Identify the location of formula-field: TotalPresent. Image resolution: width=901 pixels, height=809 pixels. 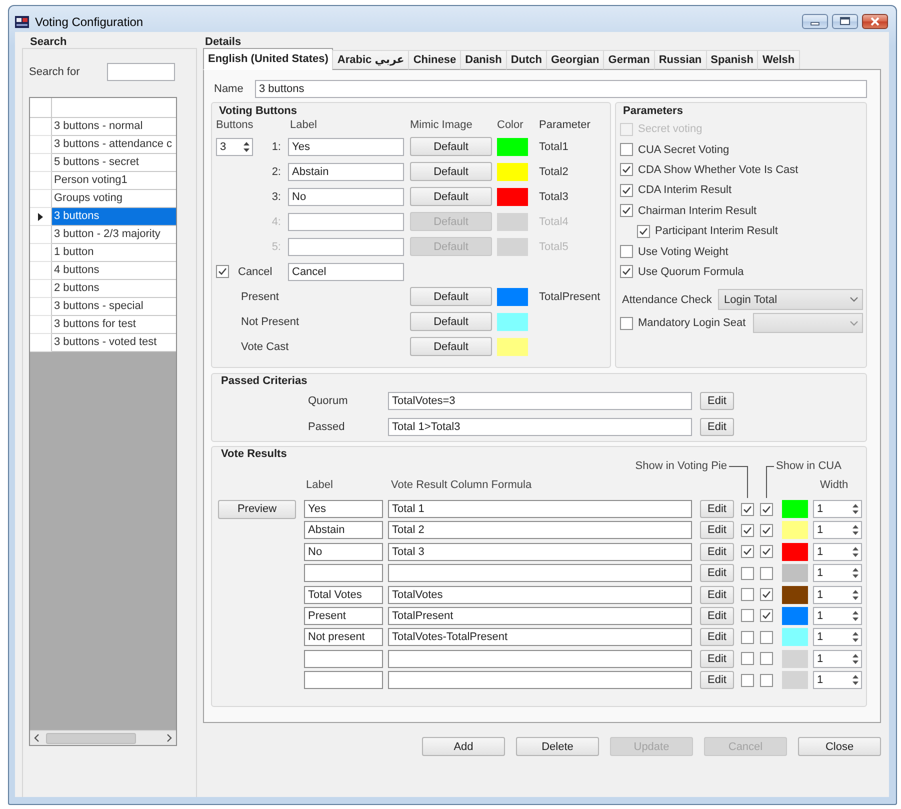
(540, 615).